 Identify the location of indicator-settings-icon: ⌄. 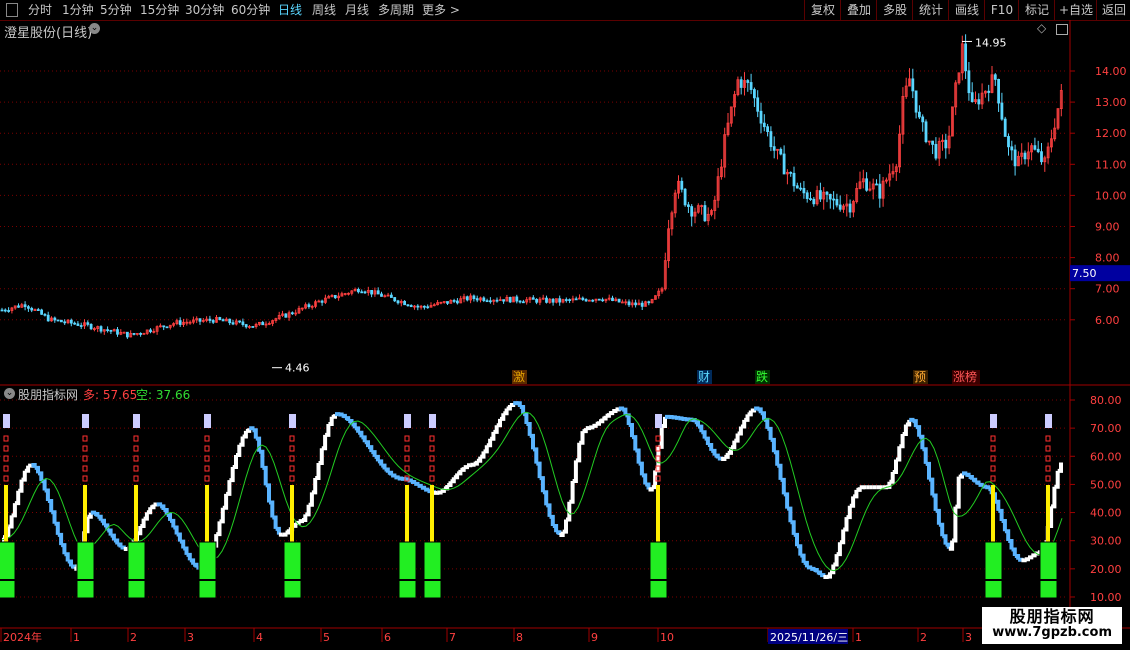
(9, 393).